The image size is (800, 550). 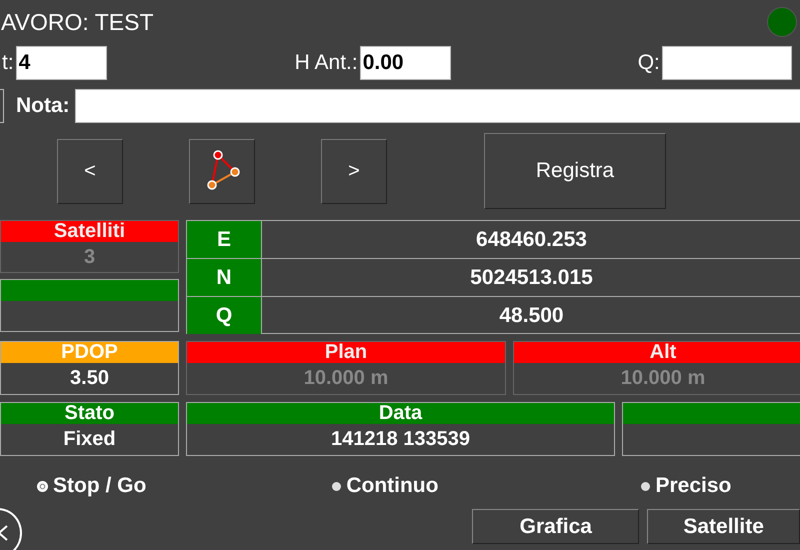 I want to click on close-icon, so click(x=4, y=533).